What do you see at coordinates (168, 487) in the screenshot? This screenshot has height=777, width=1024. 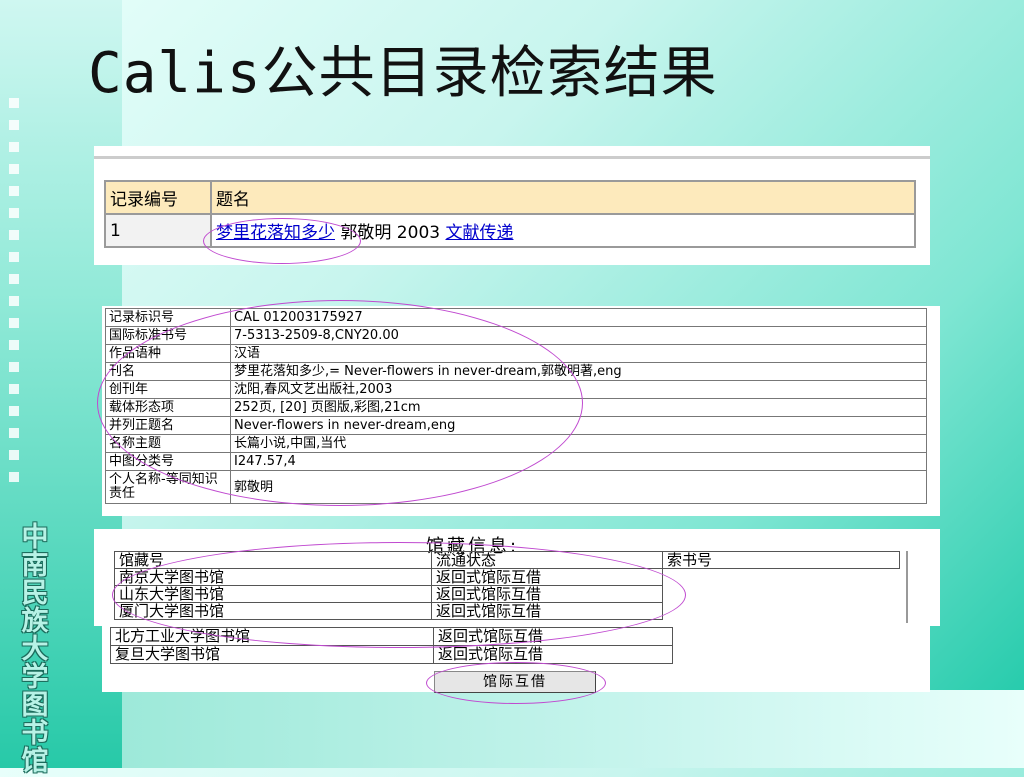 I see `field-label: 个人名称-等同知识责任` at bounding box center [168, 487].